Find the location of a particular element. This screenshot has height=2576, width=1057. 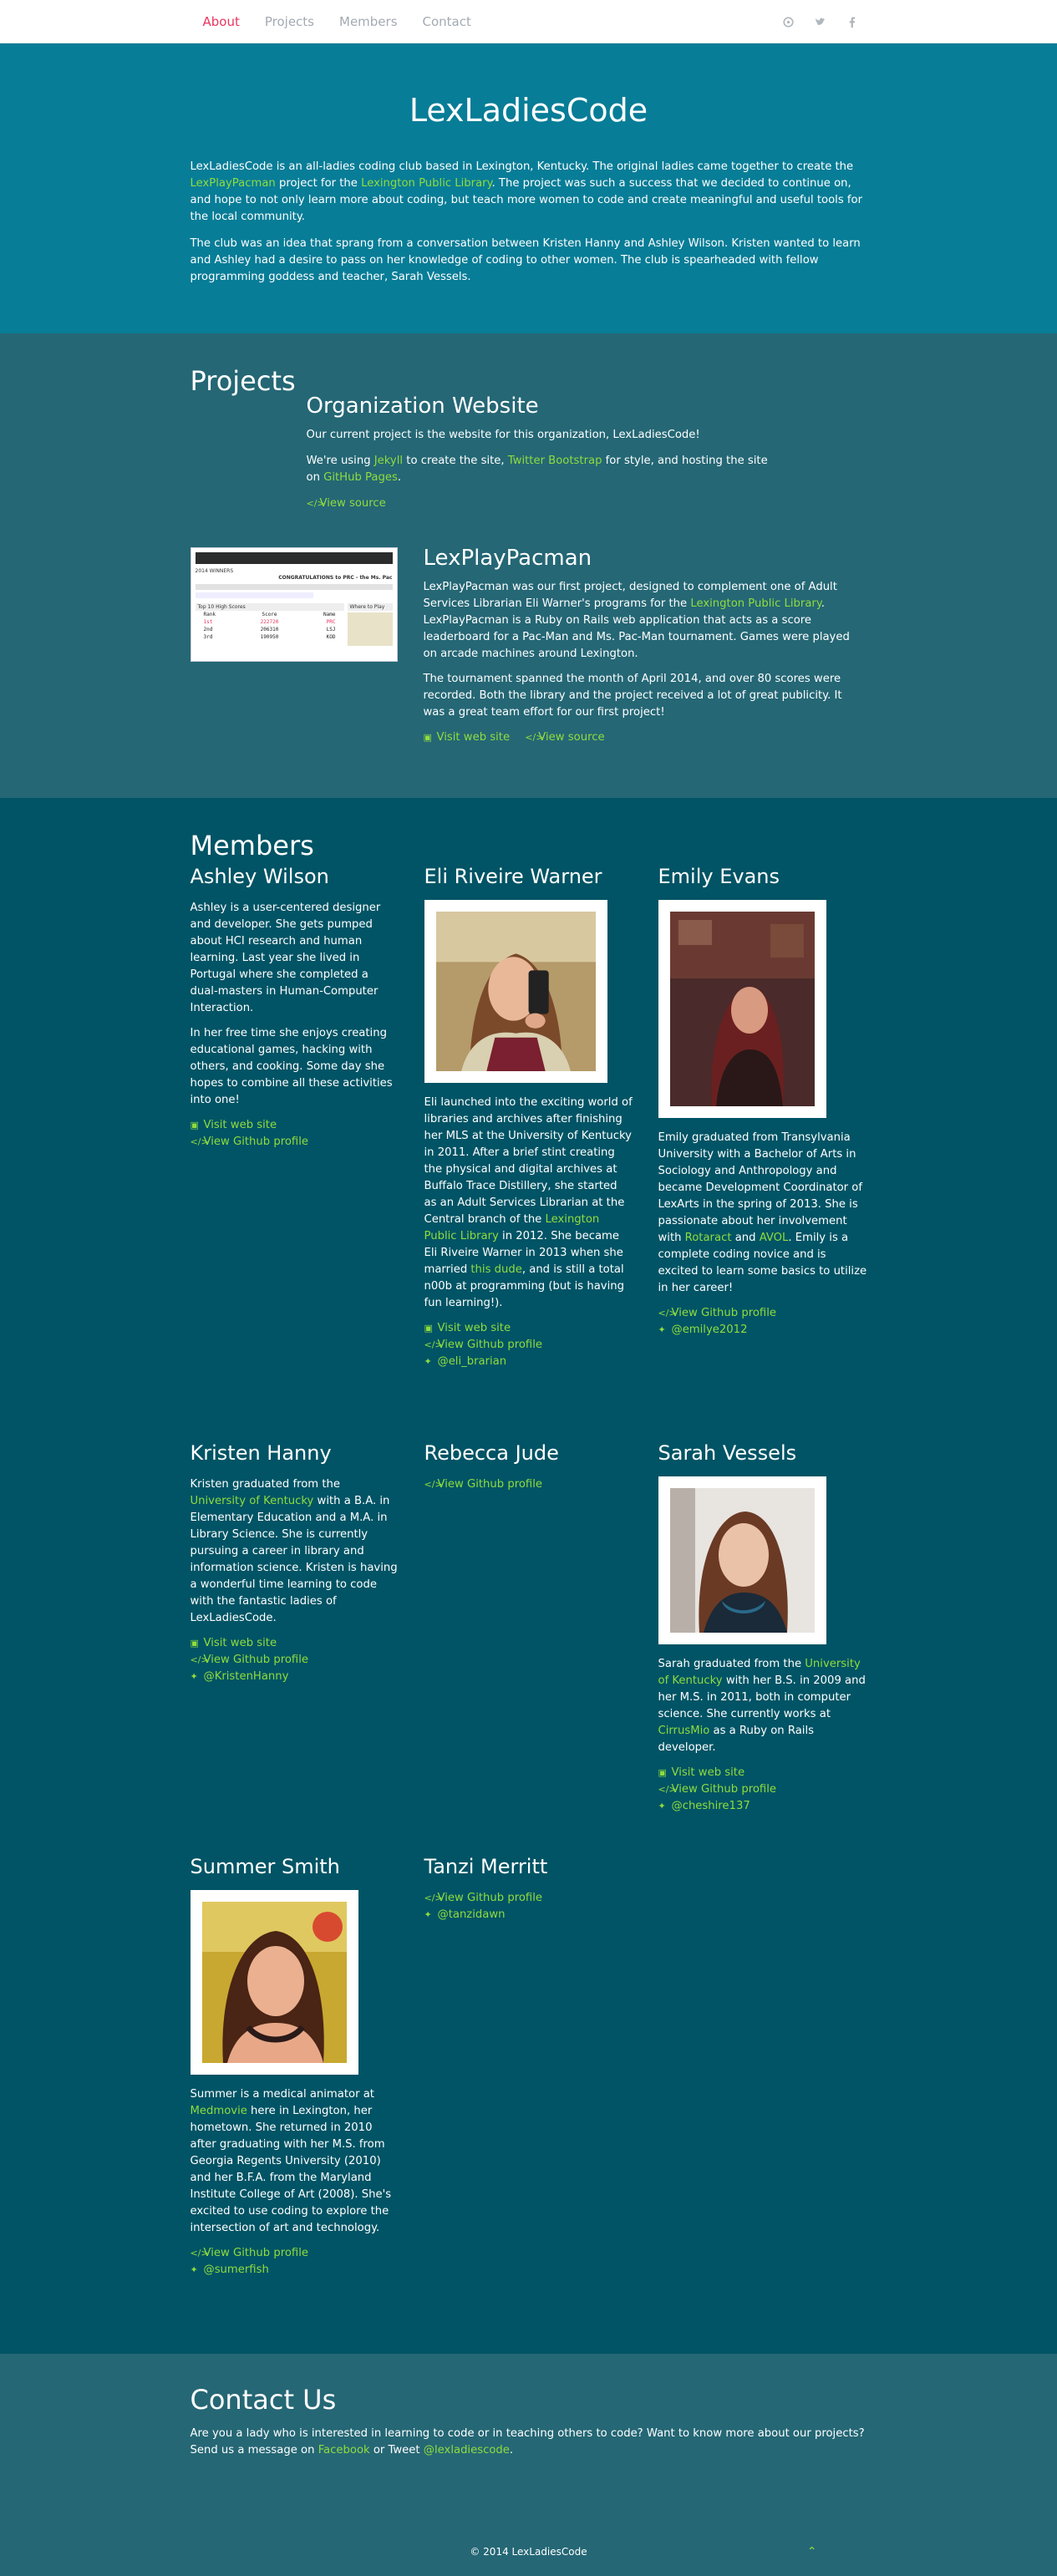

member-name: Kristen Hanny is located at coordinates (261, 1453).